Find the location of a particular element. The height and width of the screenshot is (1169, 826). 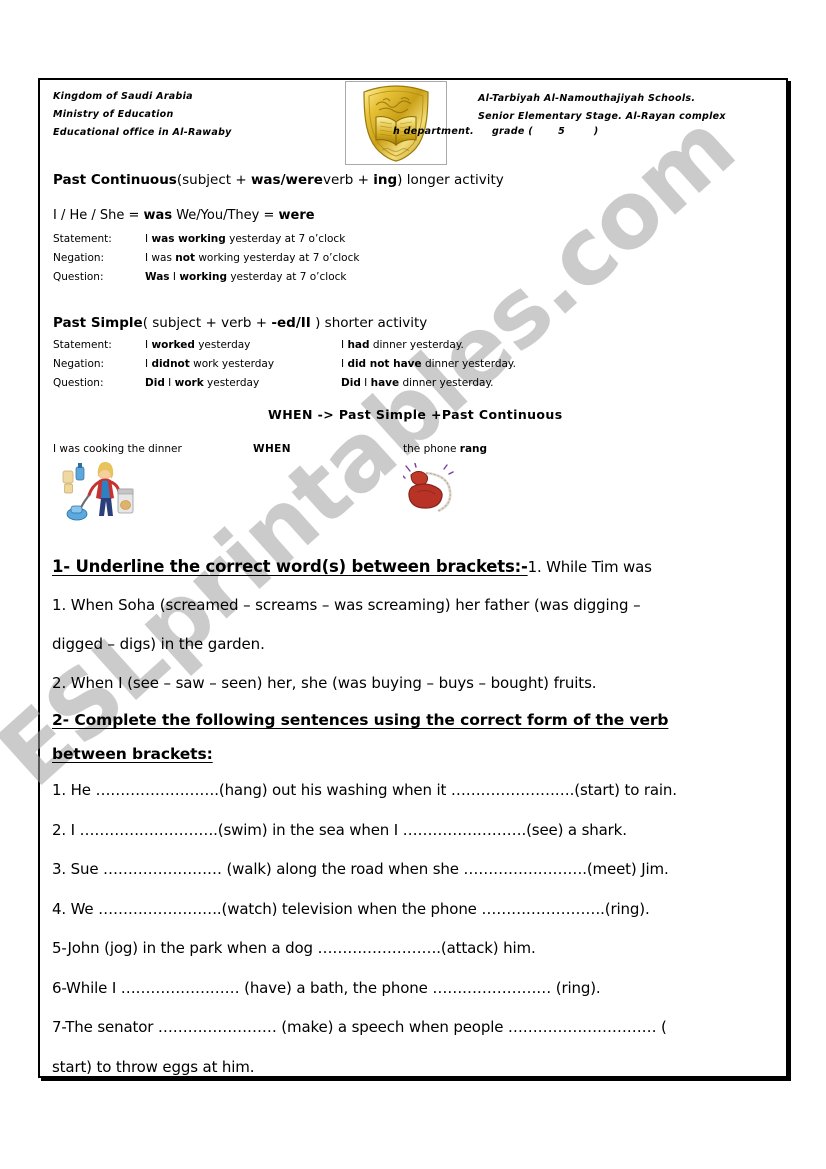

cleaning-clipart-svg is located at coordinates (98, 491).